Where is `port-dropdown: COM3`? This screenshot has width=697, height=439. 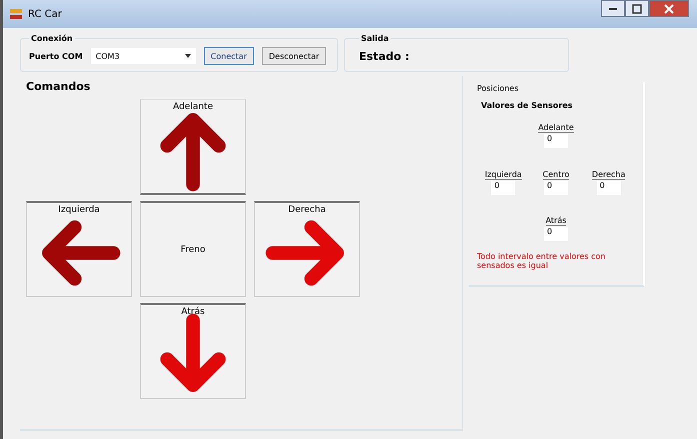
port-dropdown: COM3 is located at coordinates (143, 56).